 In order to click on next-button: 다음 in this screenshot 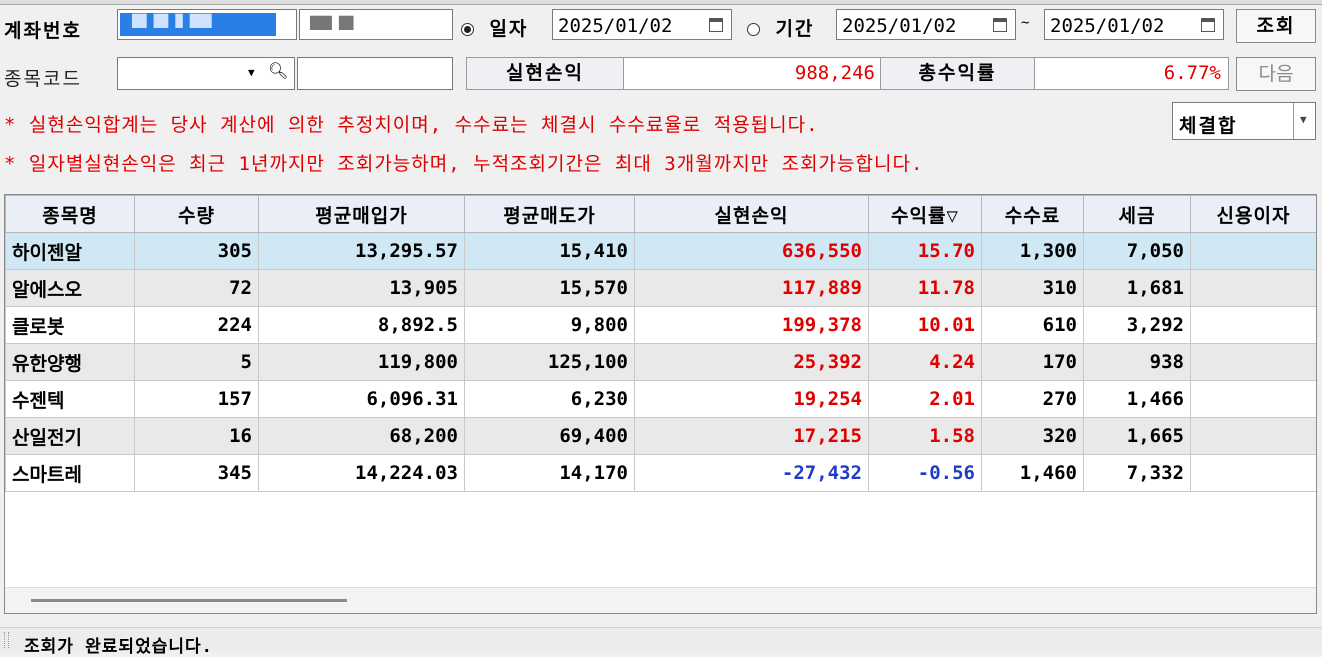, I will do `click(1276, 74)`.